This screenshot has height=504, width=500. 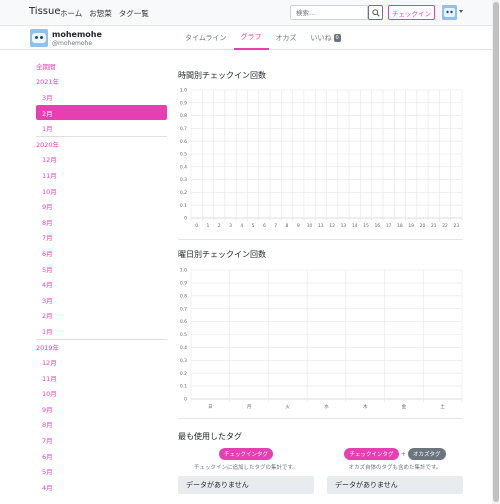 What do you see at coordinates (264, 226) in the screenshot?
I see `x-tick-label: 6` at bounding box center [264, 226].